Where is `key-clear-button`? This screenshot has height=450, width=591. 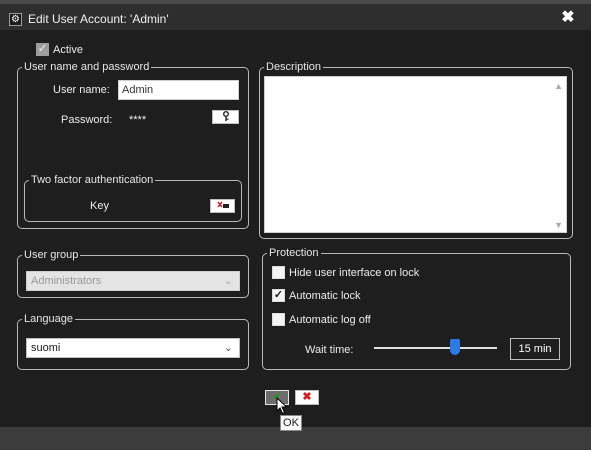 key-clear-button is located at coordinates (222, 206).